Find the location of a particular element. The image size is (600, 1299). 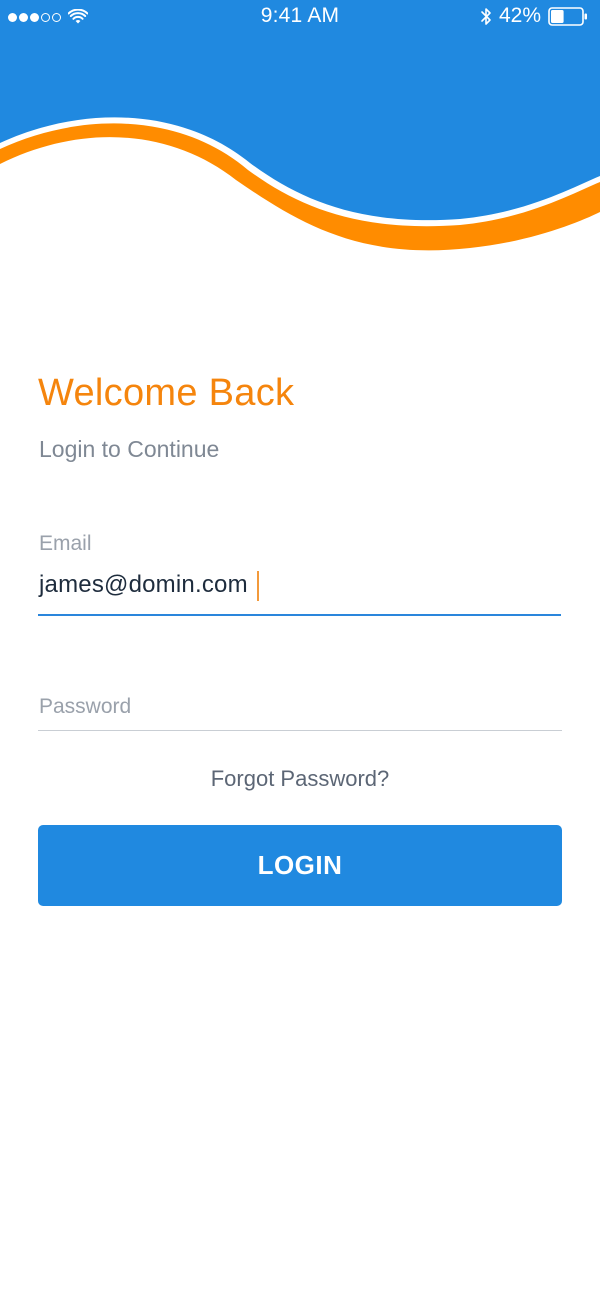

forgot-password-link: Forgot Password? is located at coordinates (300, 779).